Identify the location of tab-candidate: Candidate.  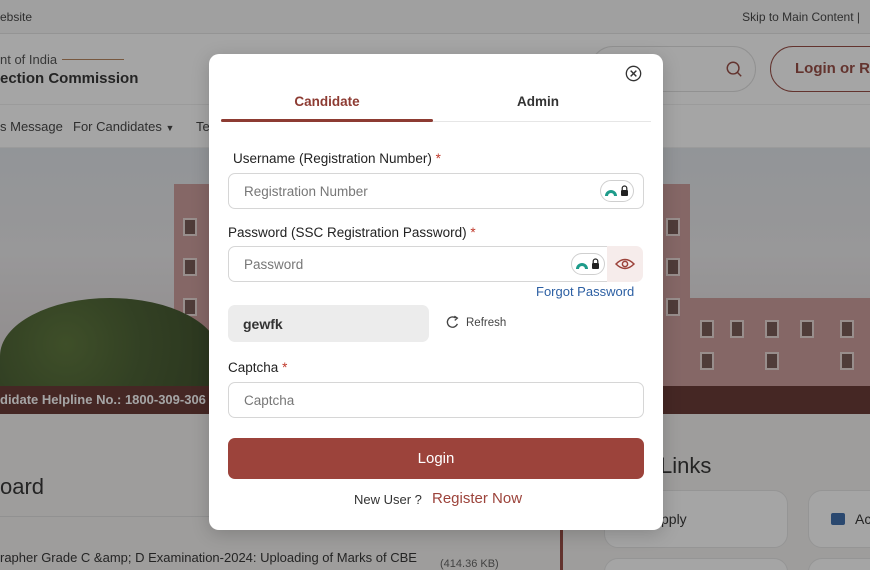
(327, 101).